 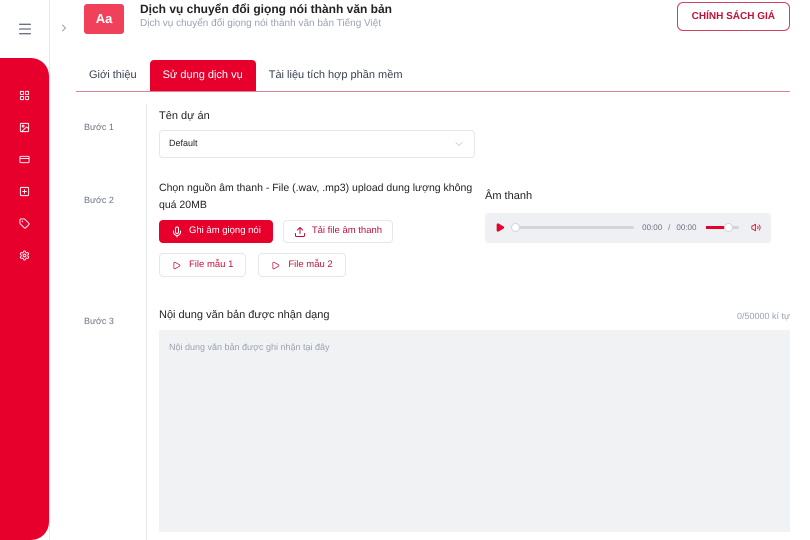 What do you see at coordinates (300, 232) in the screenshot?
I see `upload-icon` at bounding box center [300, 232].